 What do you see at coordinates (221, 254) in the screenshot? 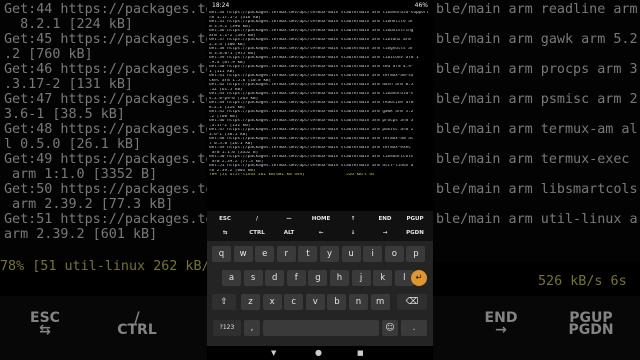
I see `key-q: q` at bounding box center [221, 254].